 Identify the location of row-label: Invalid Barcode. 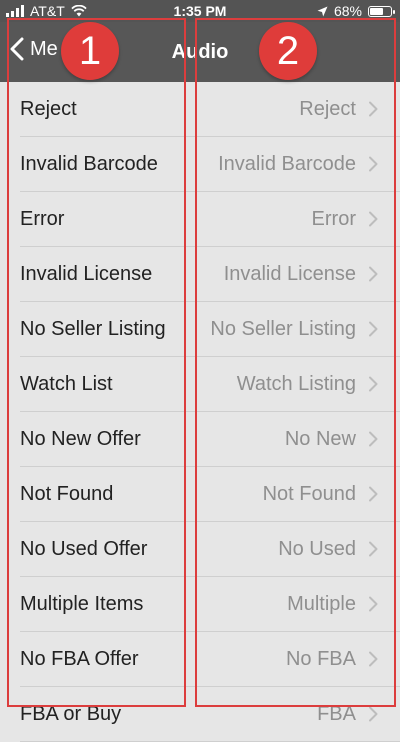
(89, 164).